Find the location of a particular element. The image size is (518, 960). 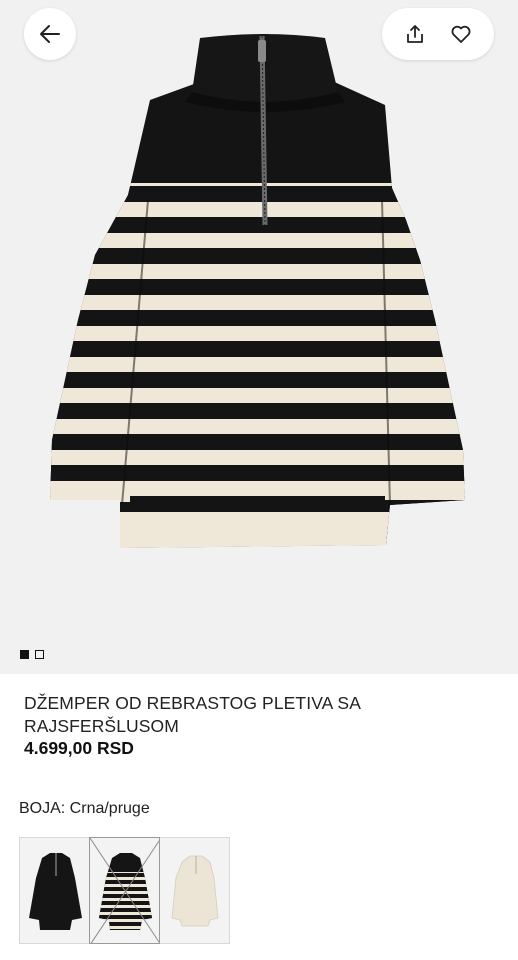

share-icon is located at coordinates (415, 34).